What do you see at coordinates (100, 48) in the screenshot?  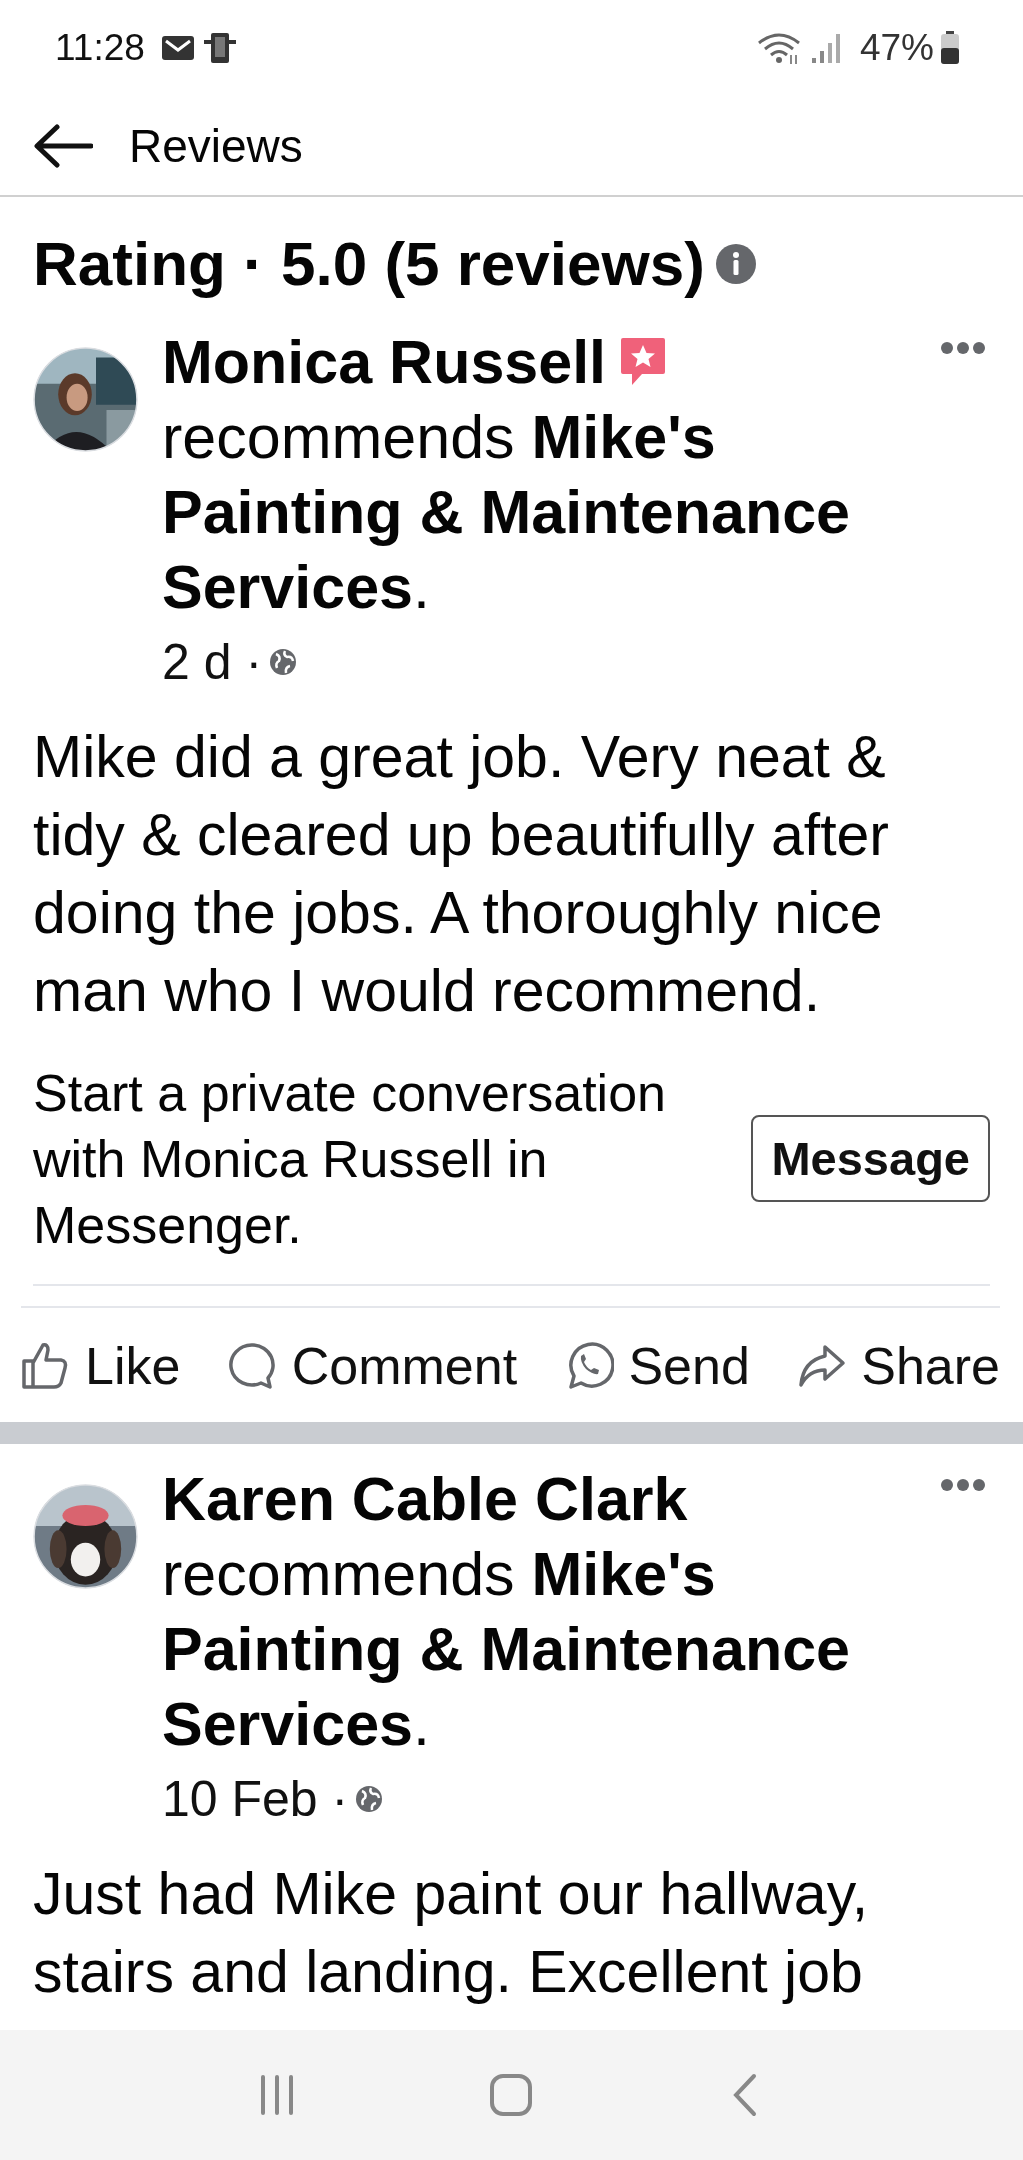 I see `clock: 11:28` at bounding box center [100, 48].